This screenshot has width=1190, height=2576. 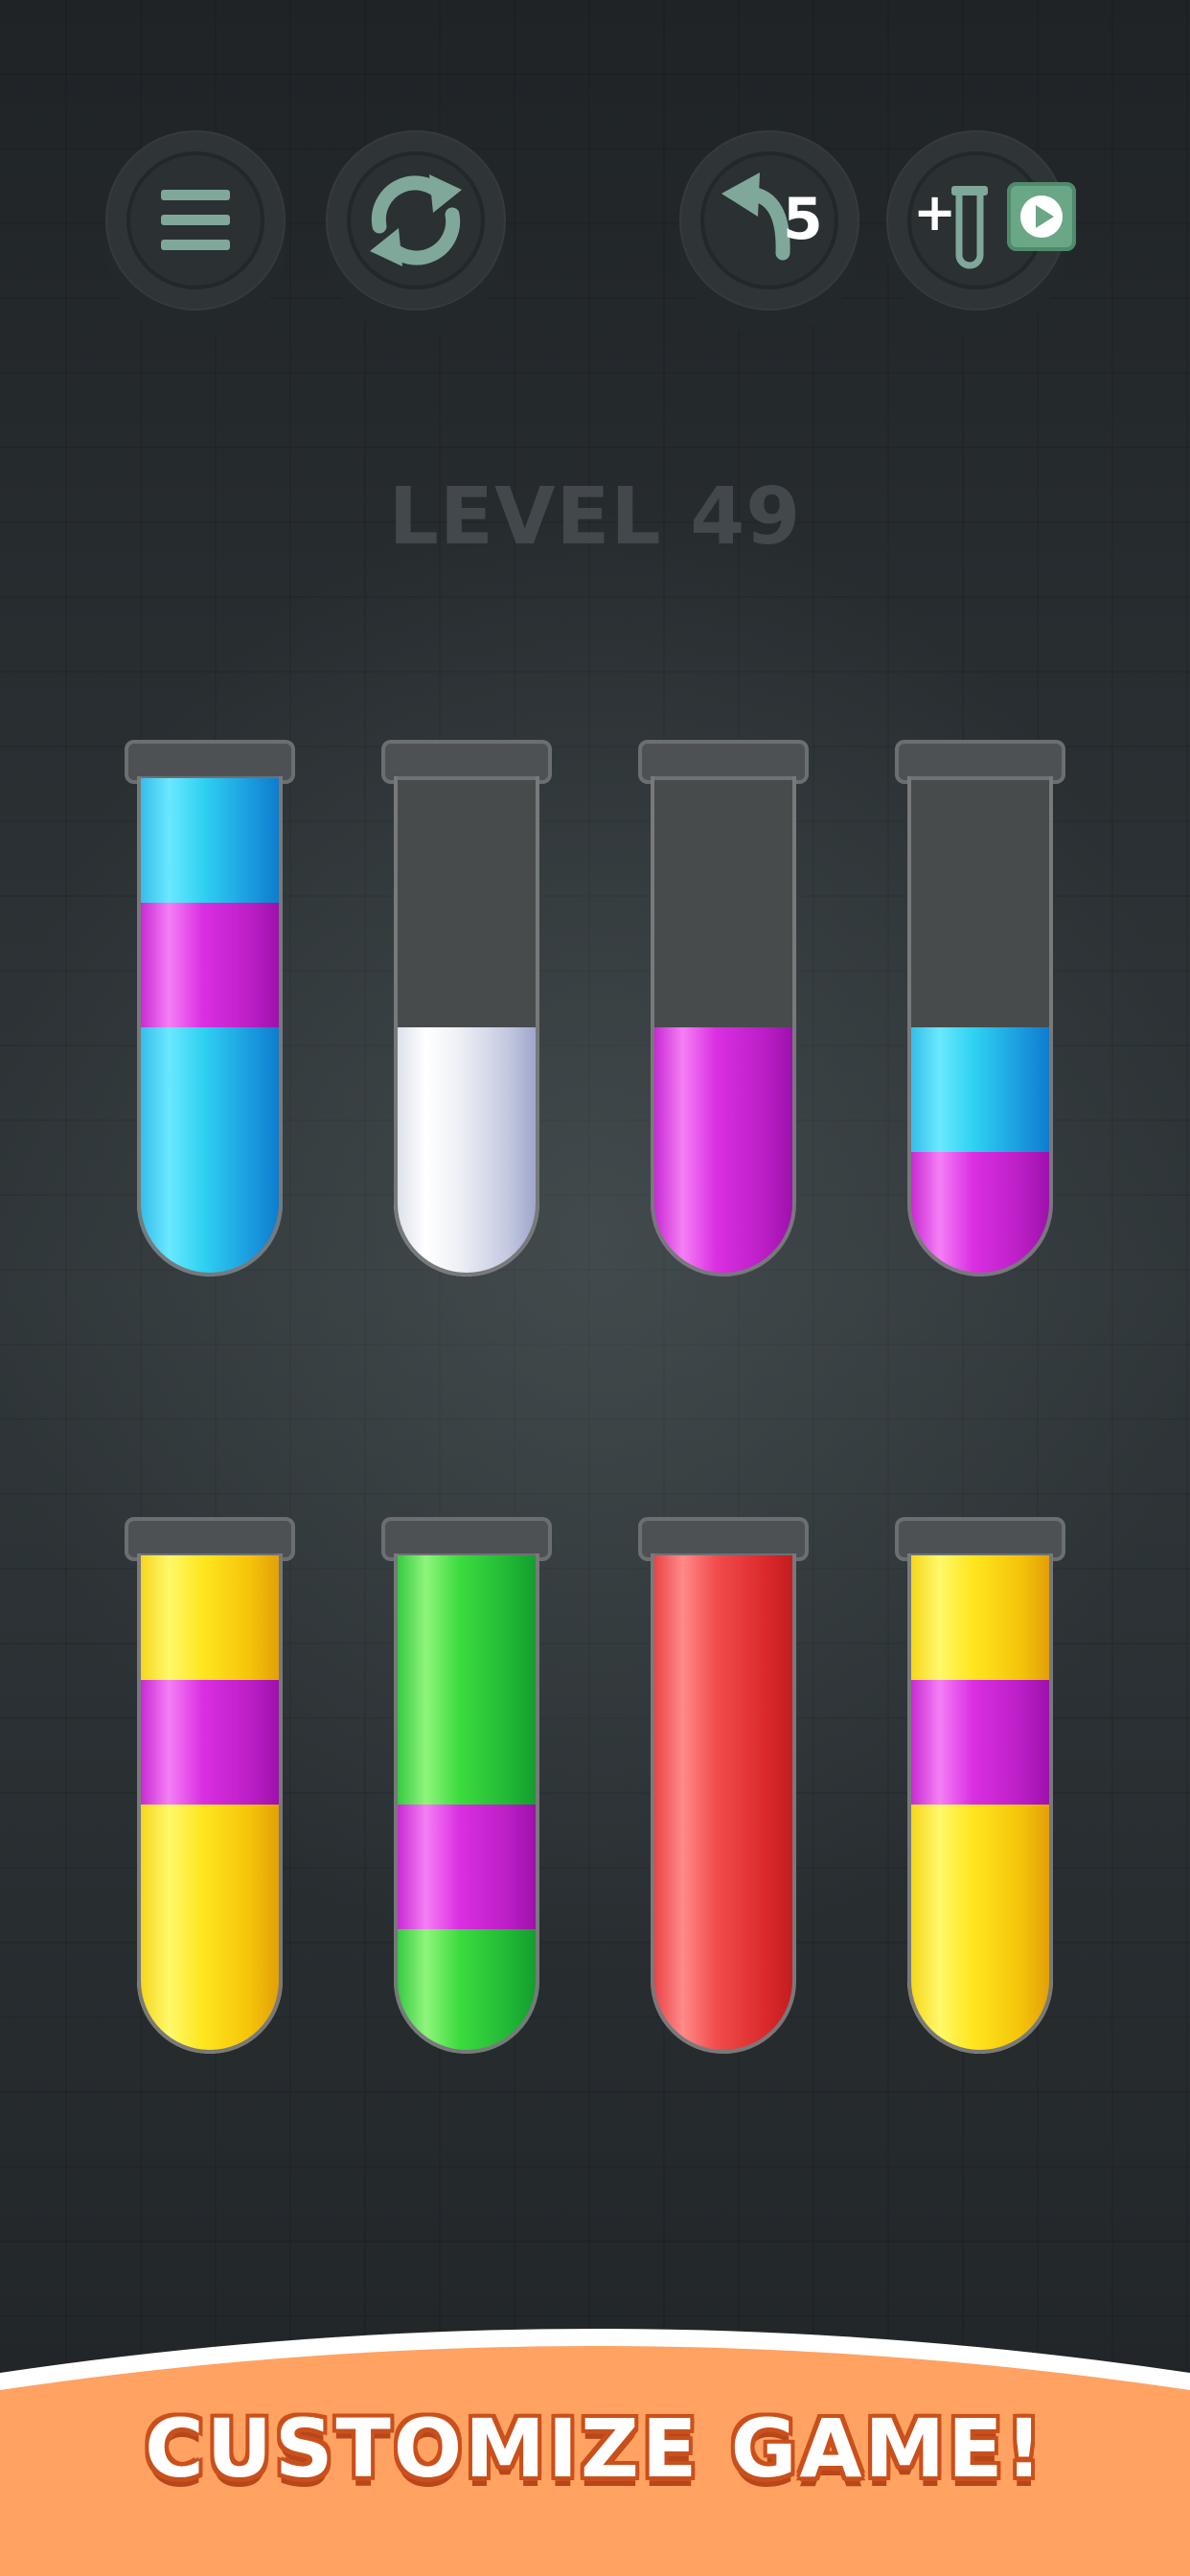 What do you see at coordinates (595, 2448) in the screenshot?
I see `customize-game-banner: CUSTOMIZE GAME!` at bounding box center [595, 2448].